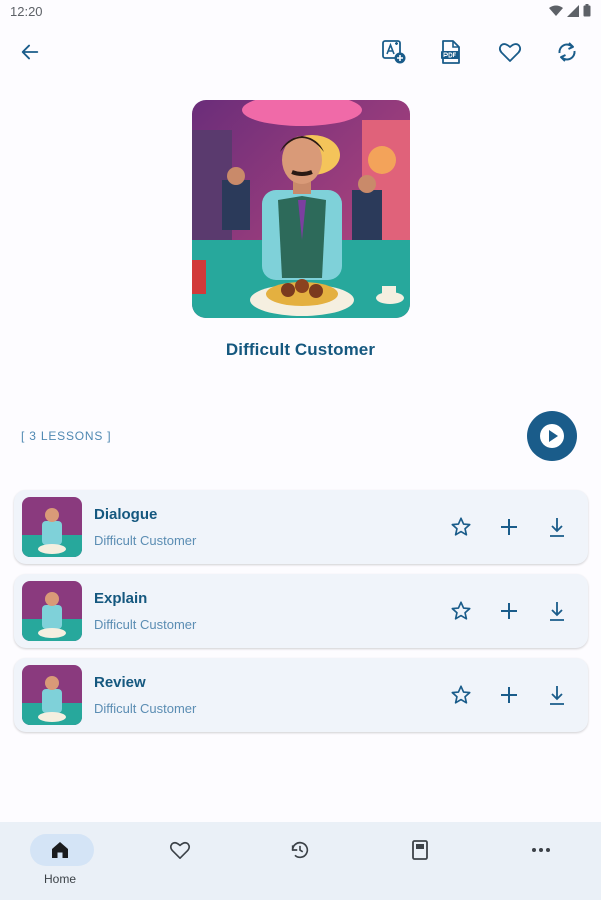 The height and width of the screenshot is (900, 601). What do you see at coordinates (300, 850) in the screenshot?
I see `history-icon` at bounding box center [300, 850].